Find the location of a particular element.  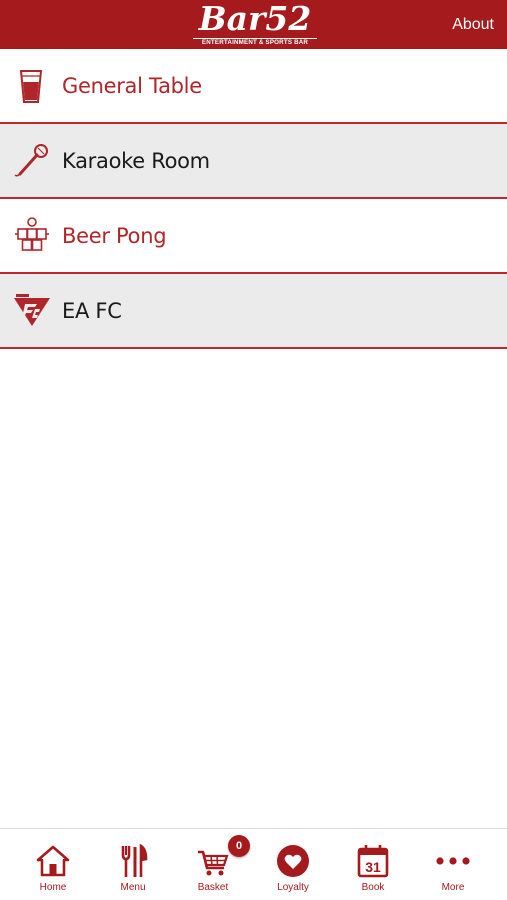

tab-label: Loyalty is located at coordinates (293, 887).